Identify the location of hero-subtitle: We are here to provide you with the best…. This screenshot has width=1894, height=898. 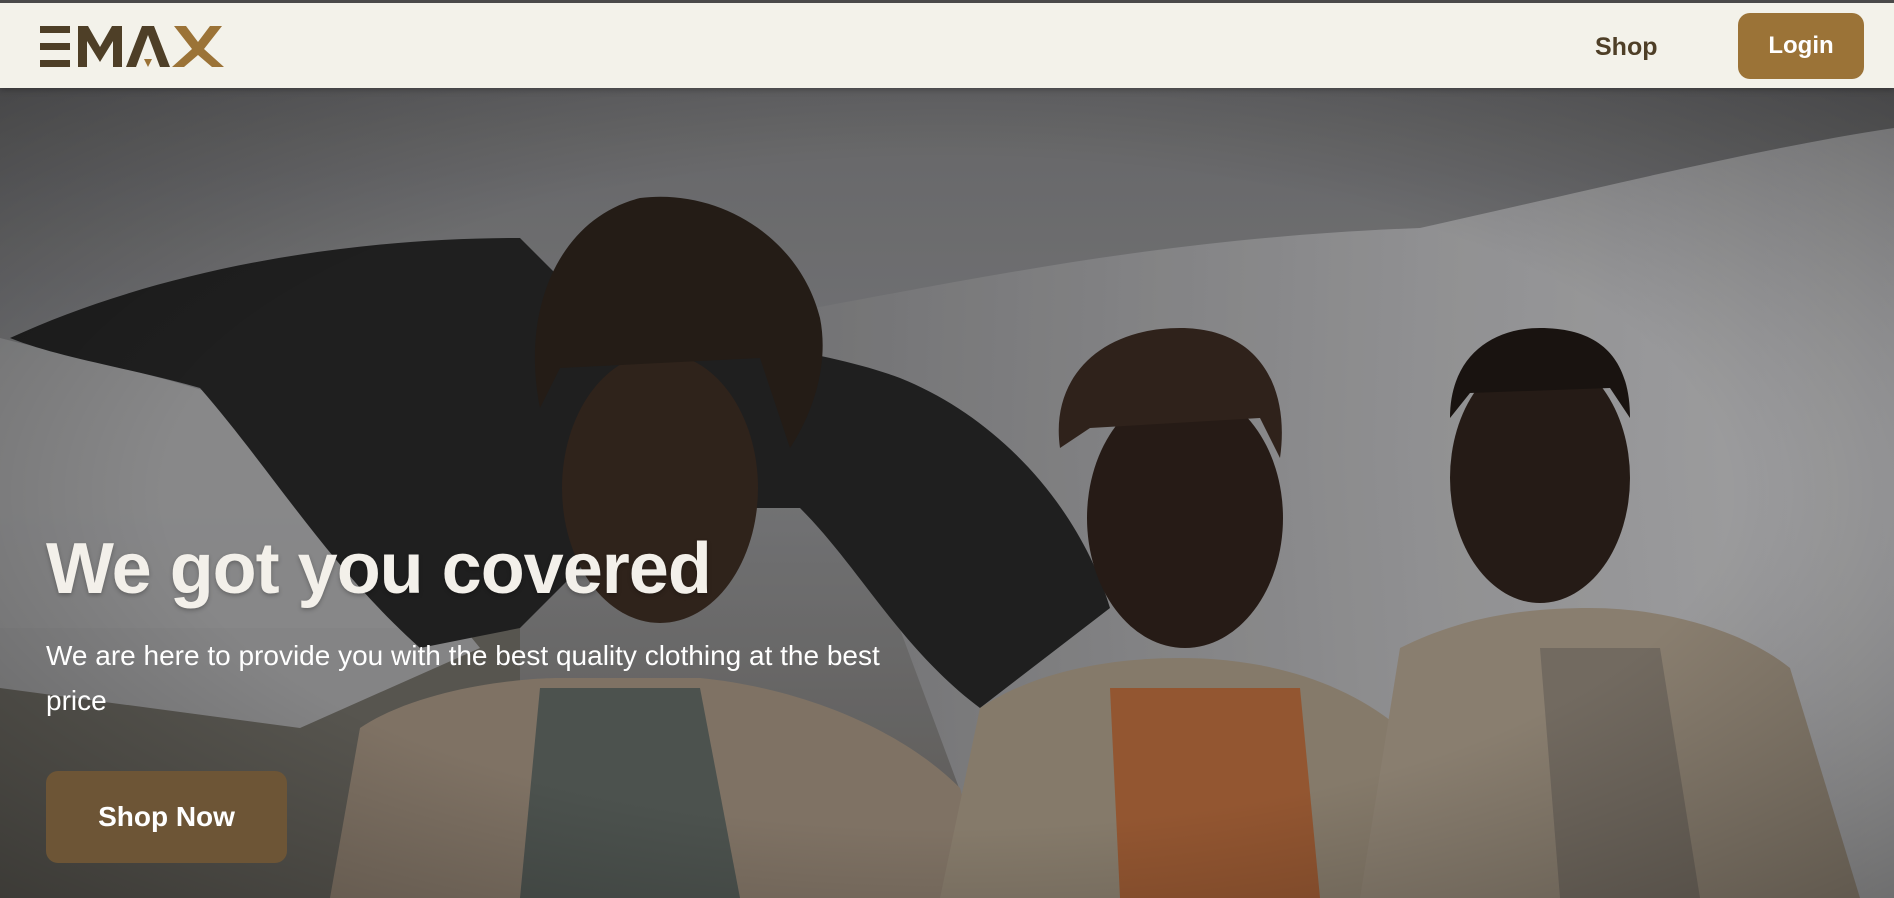
(463, 678).